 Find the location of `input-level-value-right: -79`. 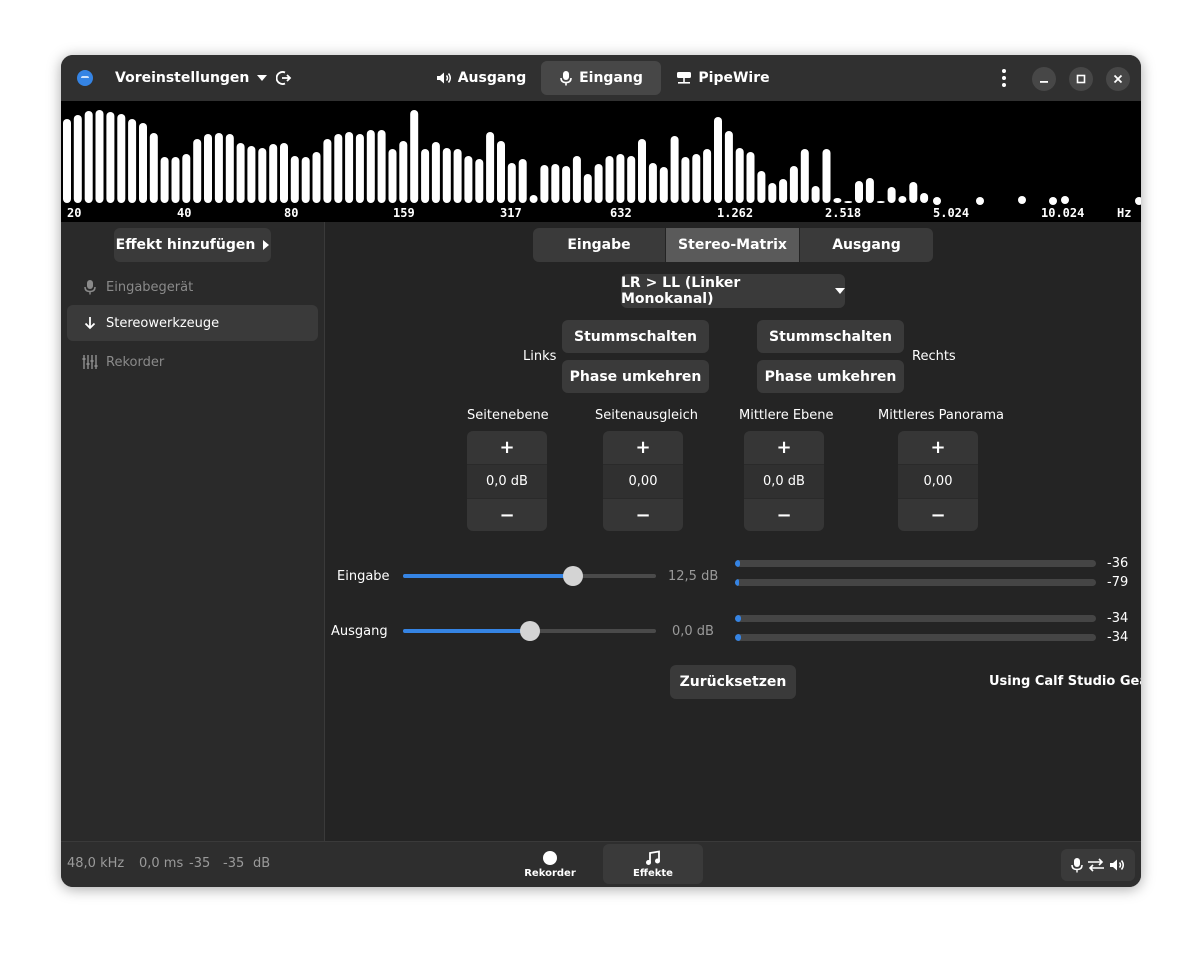

input-level-value-right: -79 is located at coordinates (1118, 582).